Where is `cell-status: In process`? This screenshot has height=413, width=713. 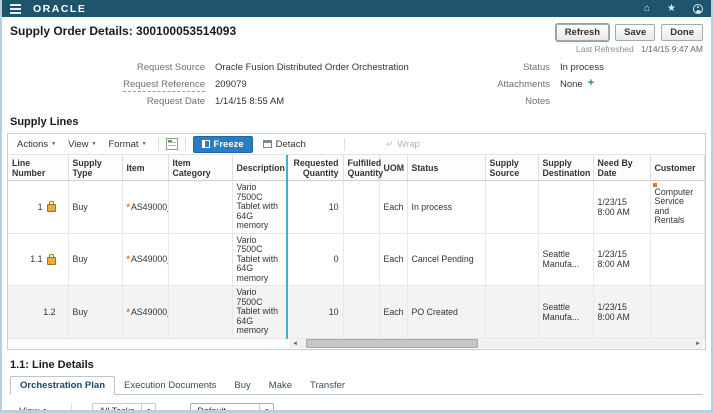
cell-status: In process is located at coordinates (446, 207).